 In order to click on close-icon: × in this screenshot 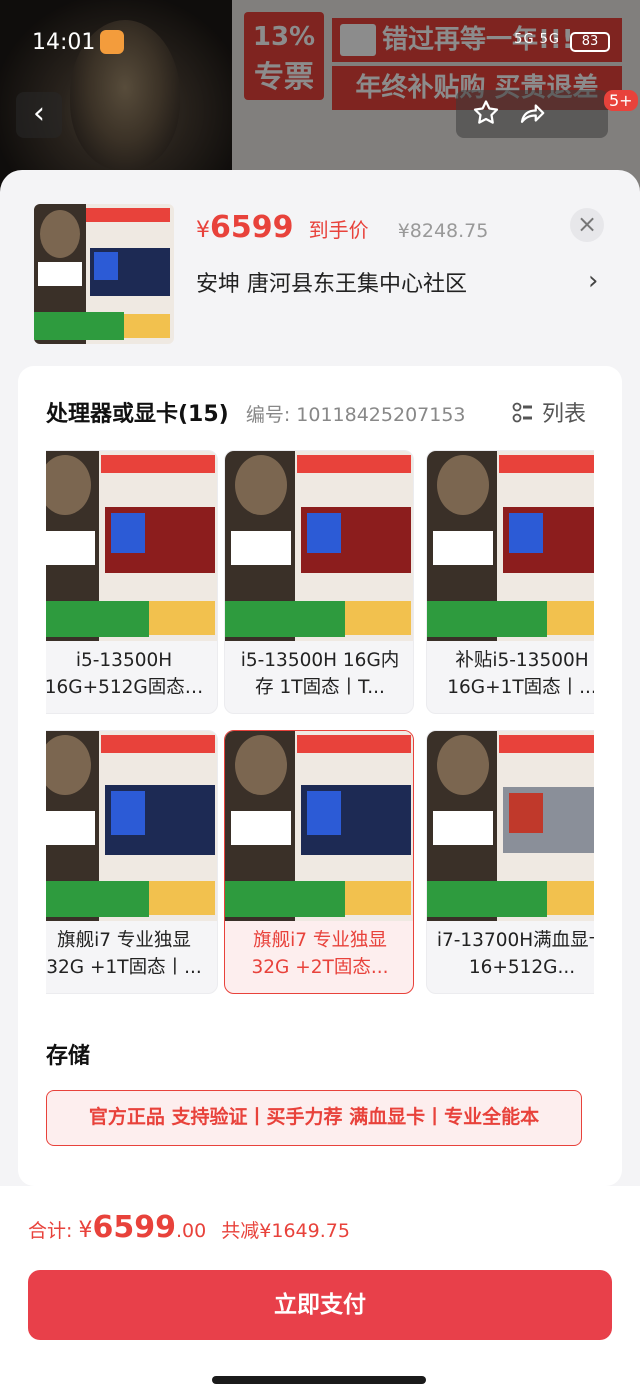, I will do `click(587, 224)`.